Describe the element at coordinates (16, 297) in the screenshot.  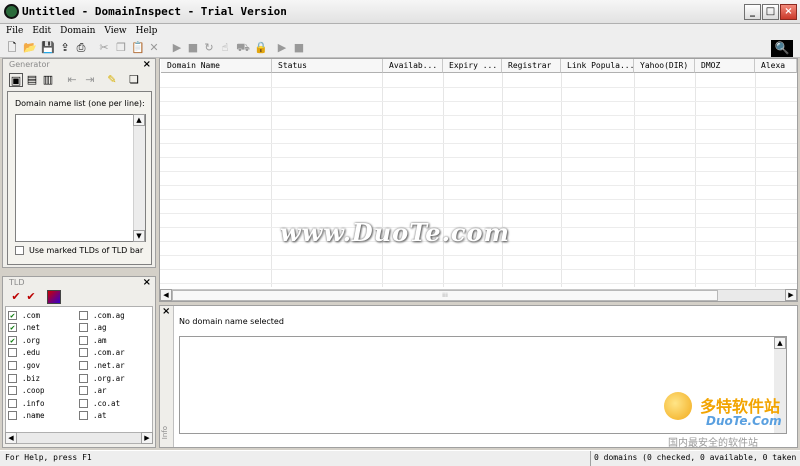
I see `check-all-icon: ✔` at that location.